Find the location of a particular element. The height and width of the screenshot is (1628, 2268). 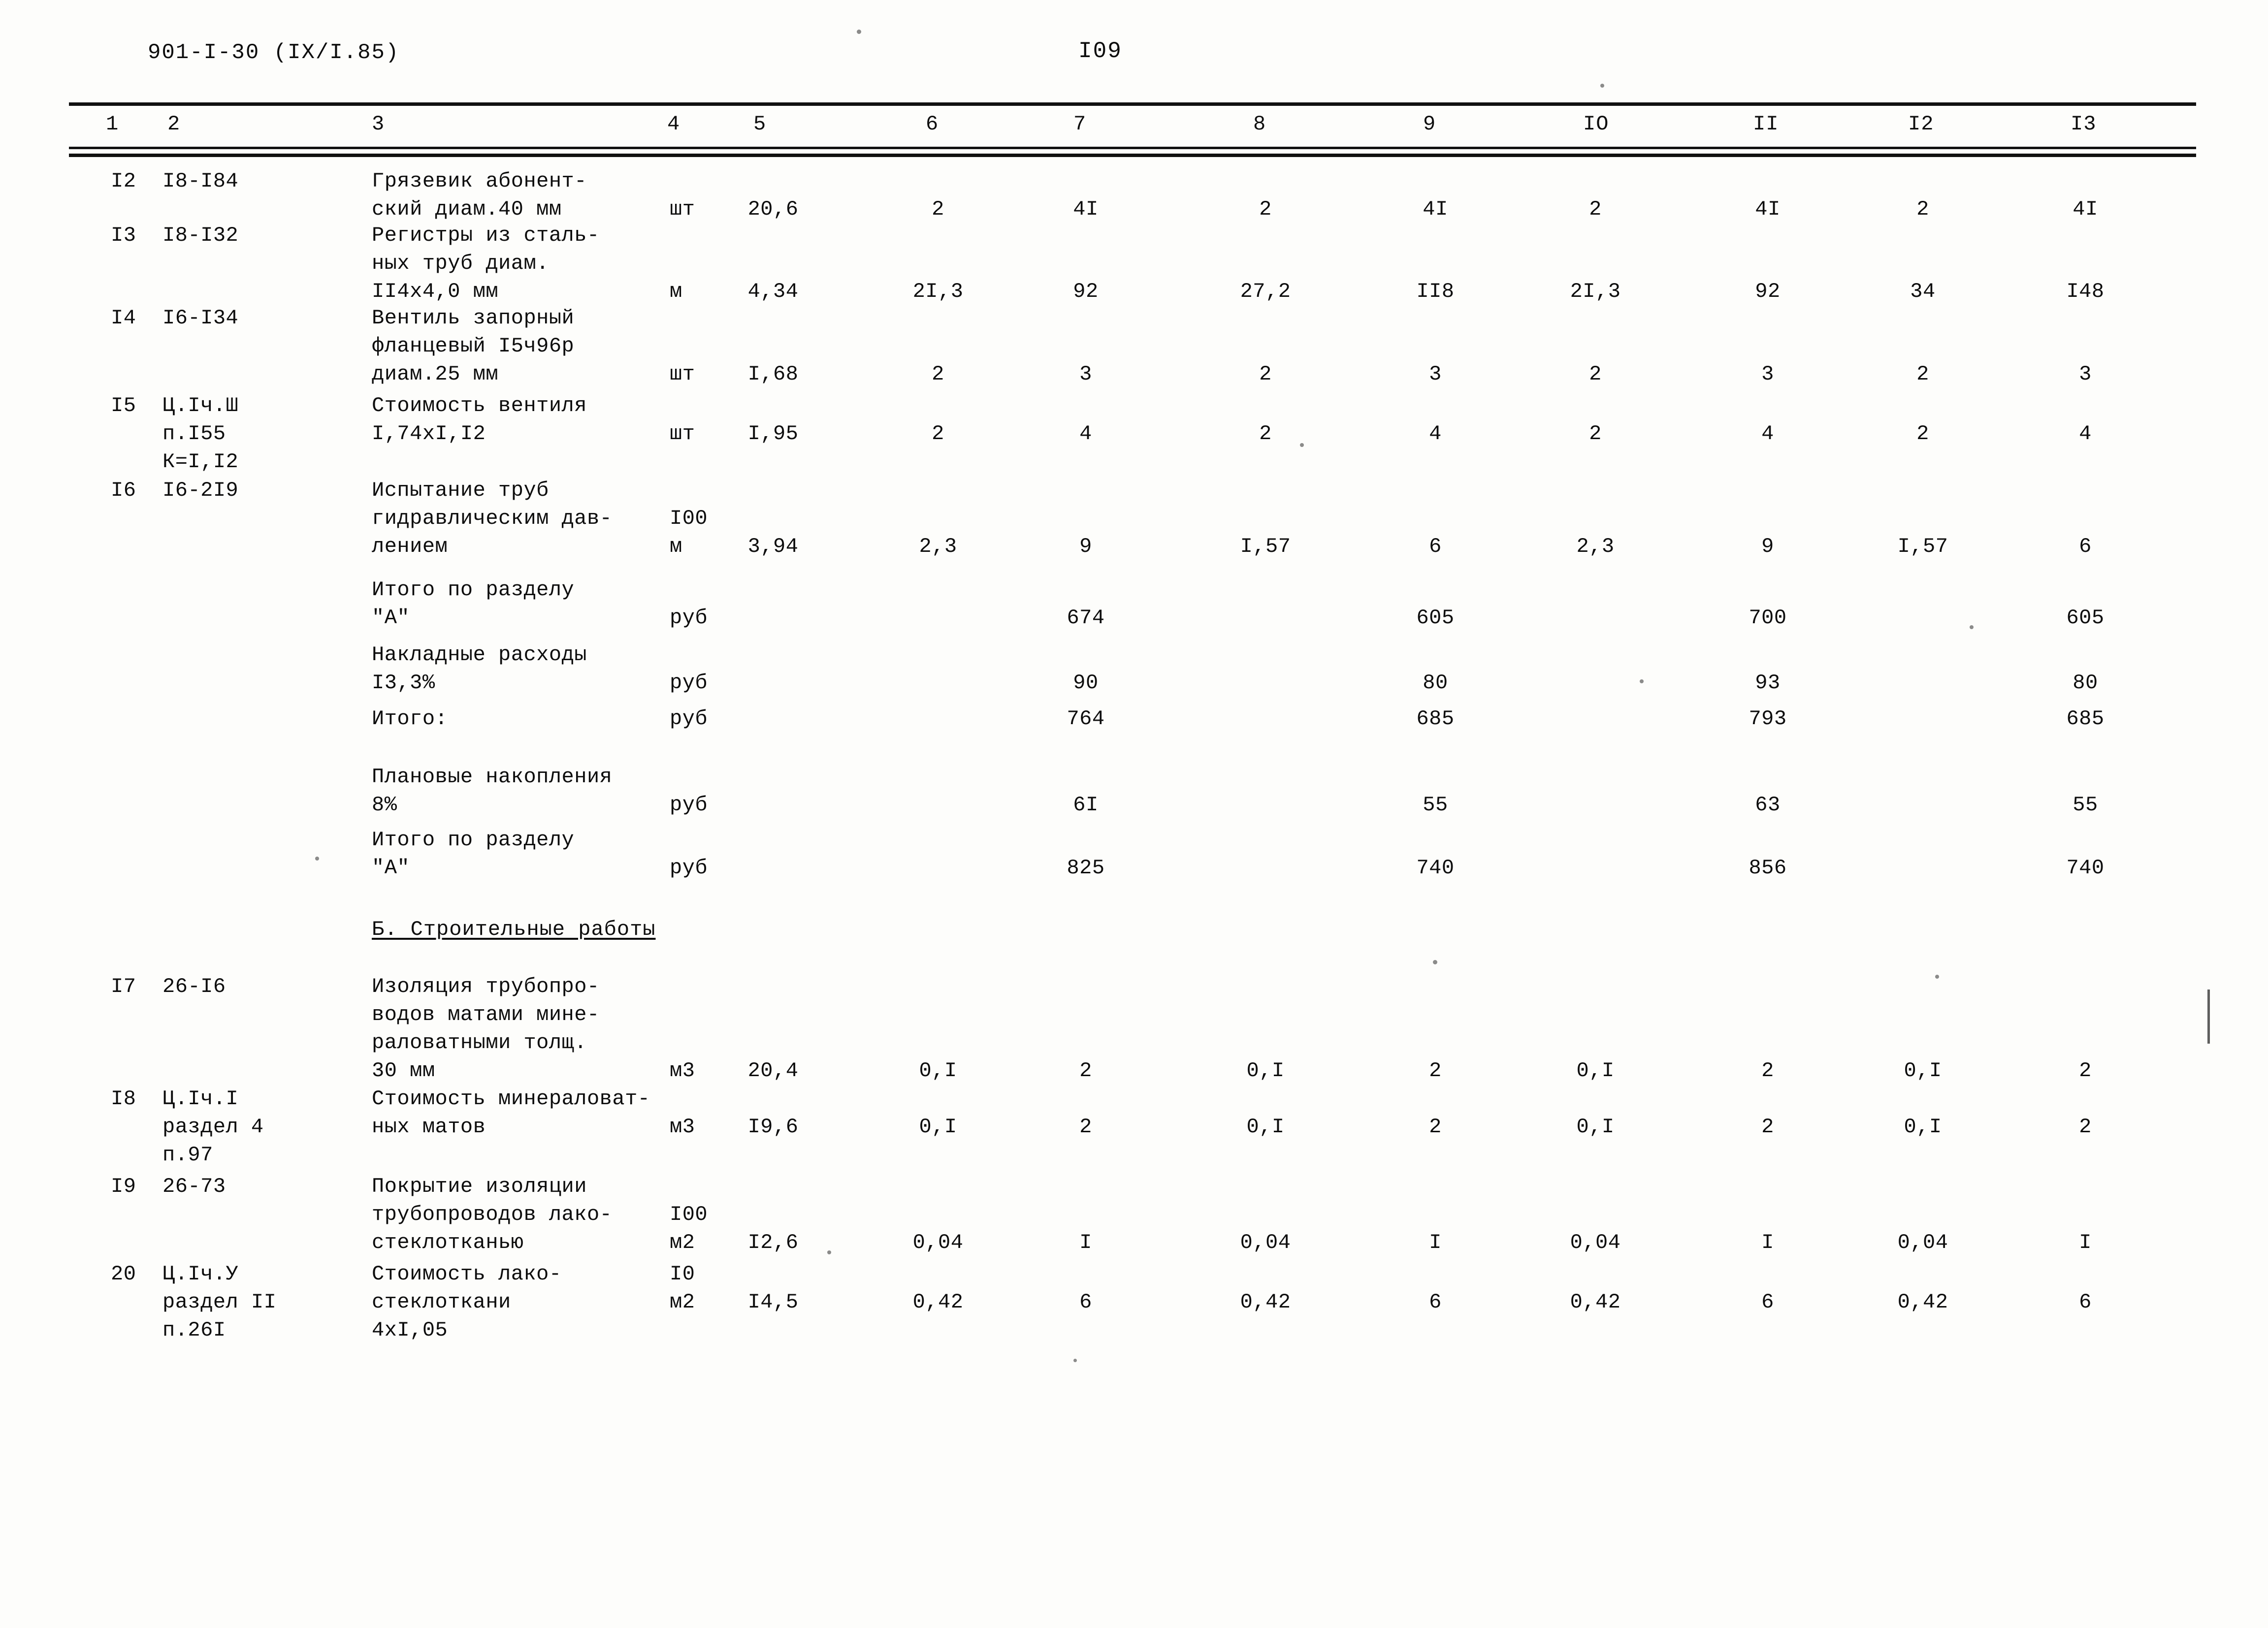

row-col-13: 4I is located at coordinates (2086, 209).